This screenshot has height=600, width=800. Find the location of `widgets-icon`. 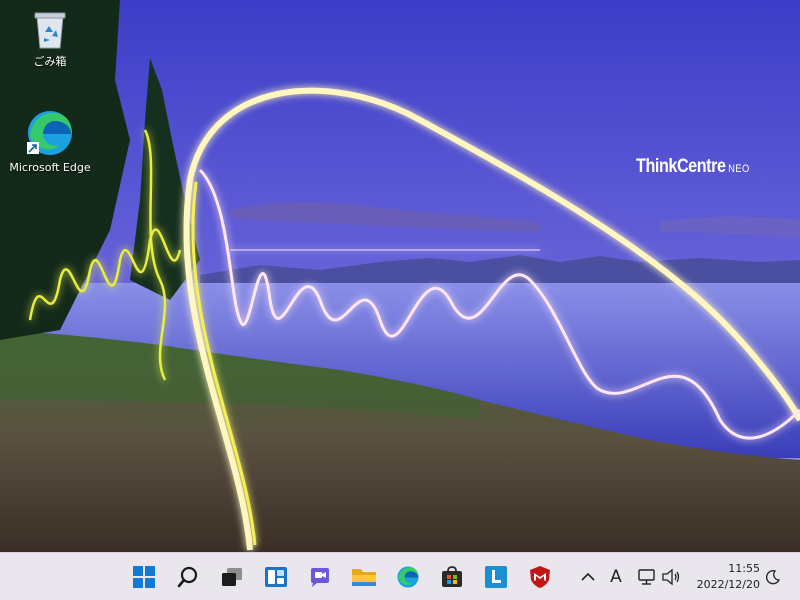

widgets-icon is located at coordinates (276, 577).